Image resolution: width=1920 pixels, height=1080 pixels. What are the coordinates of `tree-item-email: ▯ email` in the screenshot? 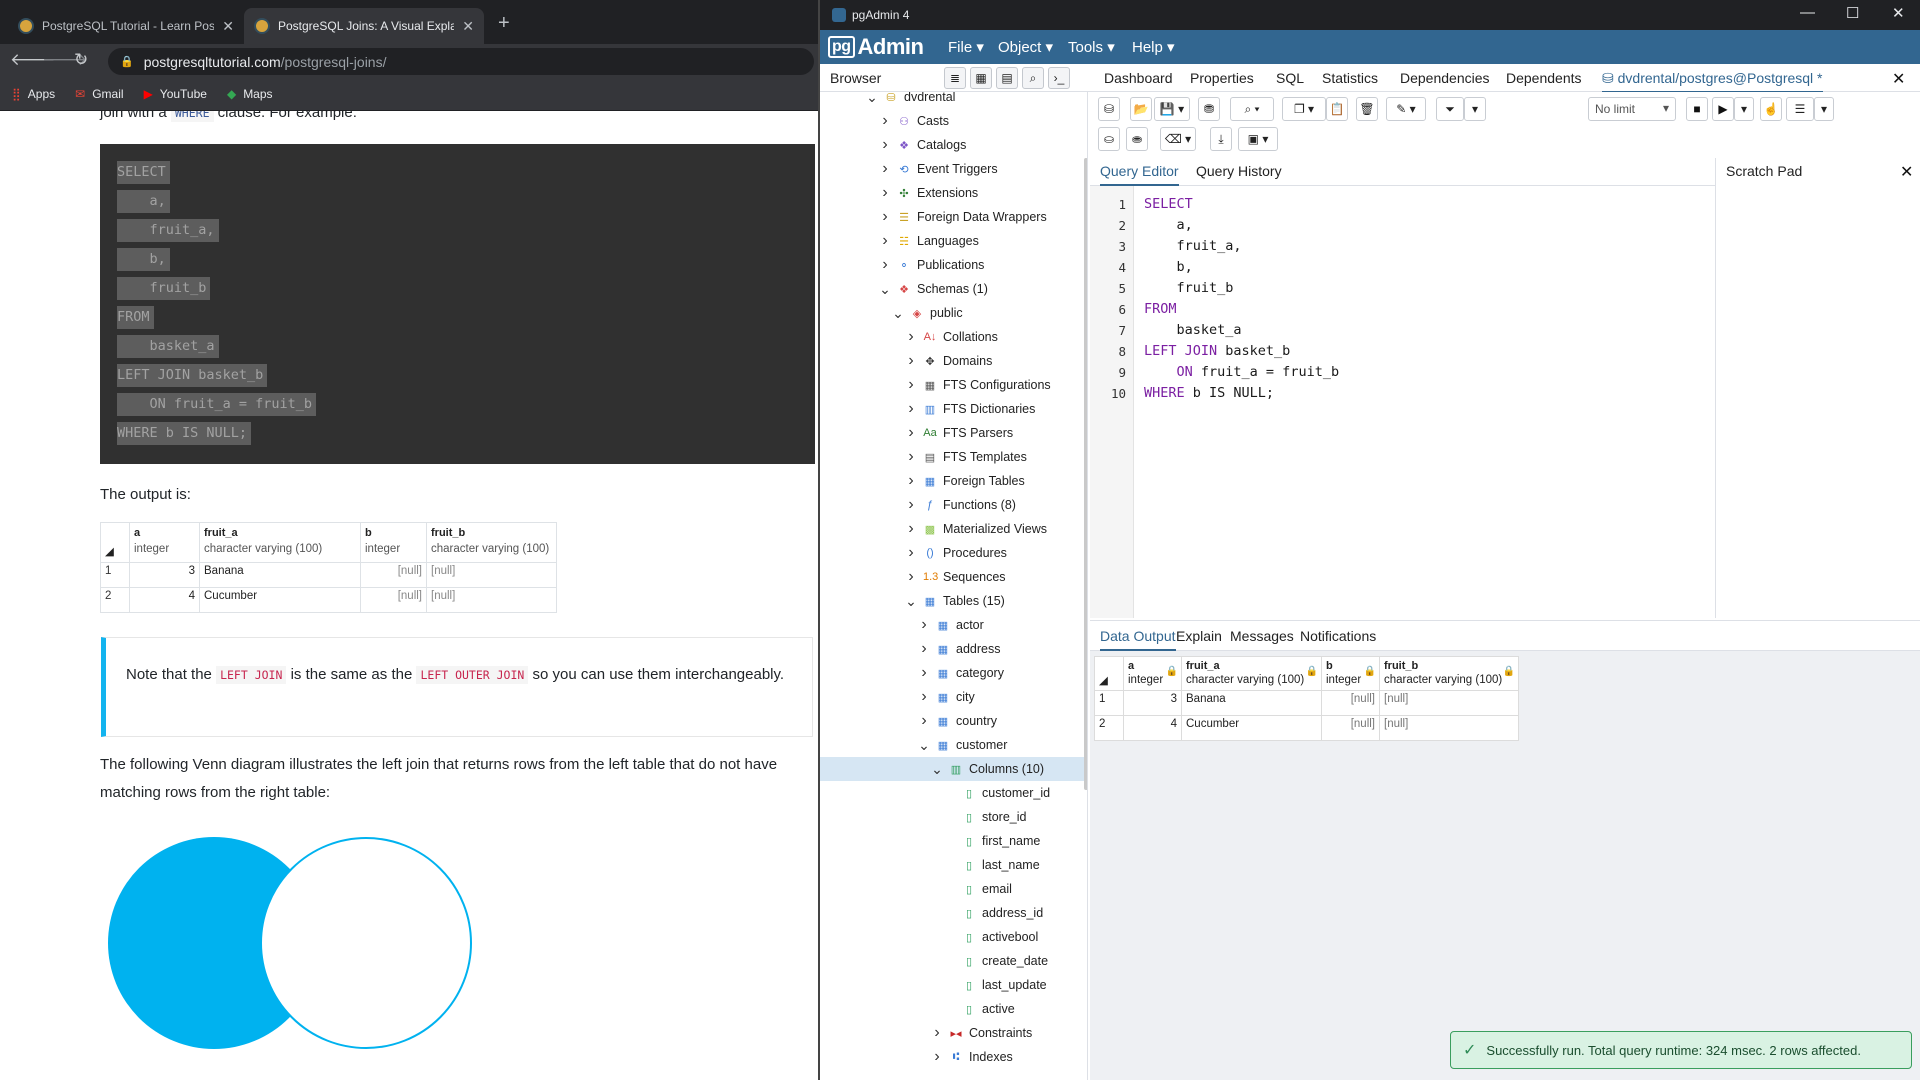 It's located at (978, 889).